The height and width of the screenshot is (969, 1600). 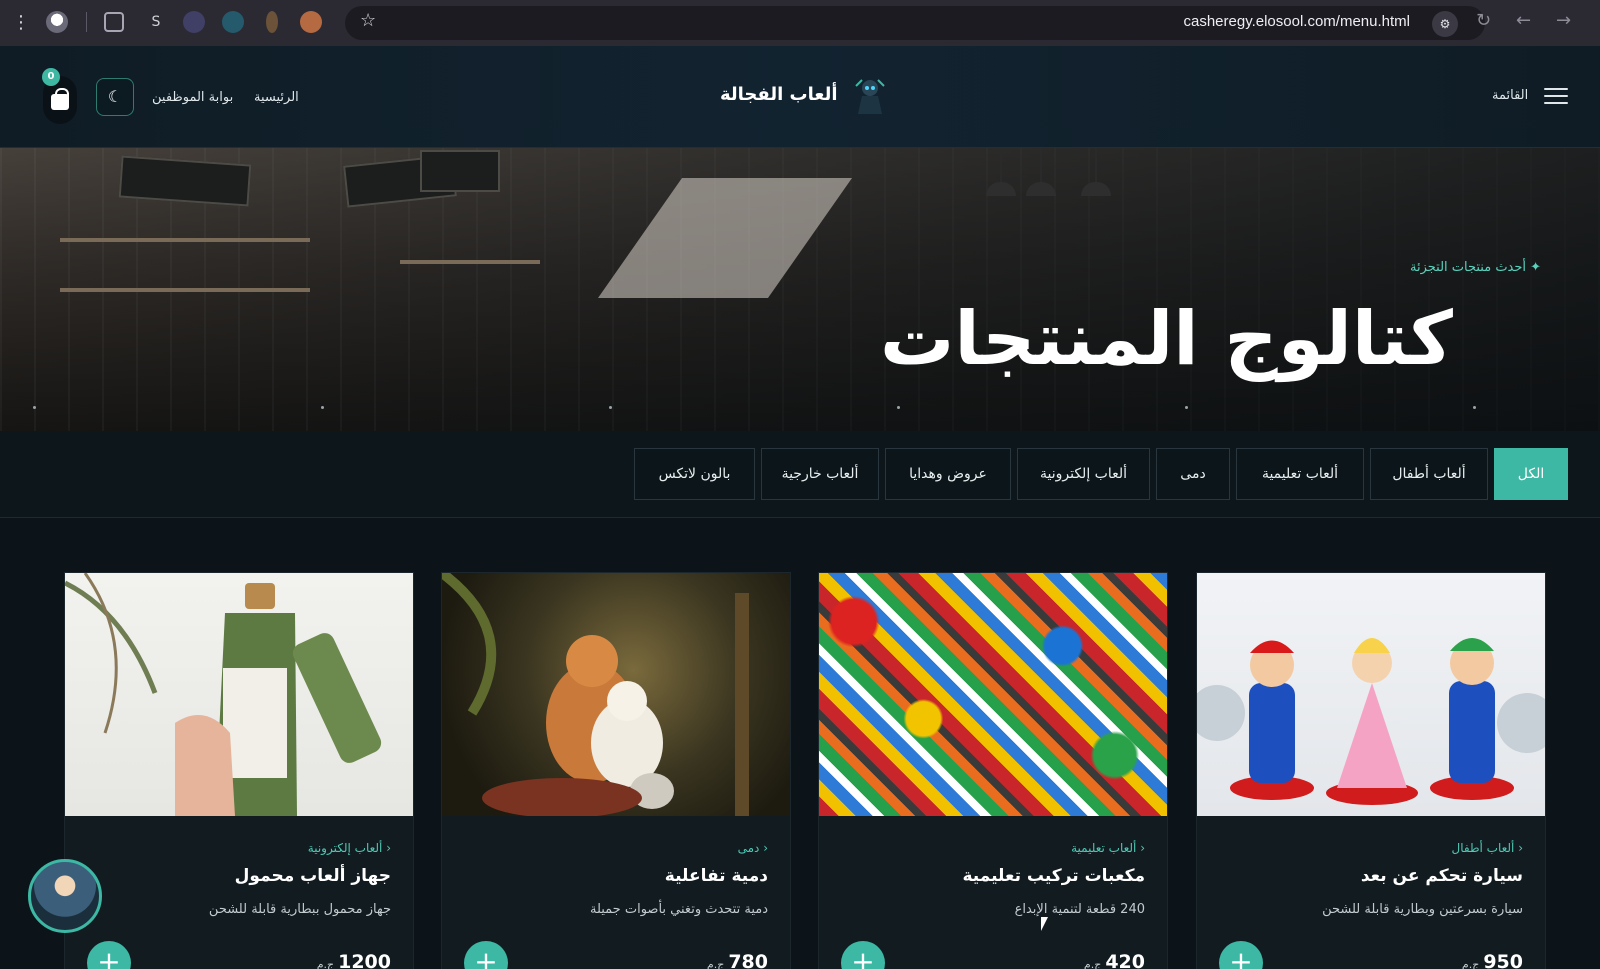 What do you see at coordinates (753, 848) in the screenshot?
I see `product-category: ‹ دمى` at bounding box center [753, 848].